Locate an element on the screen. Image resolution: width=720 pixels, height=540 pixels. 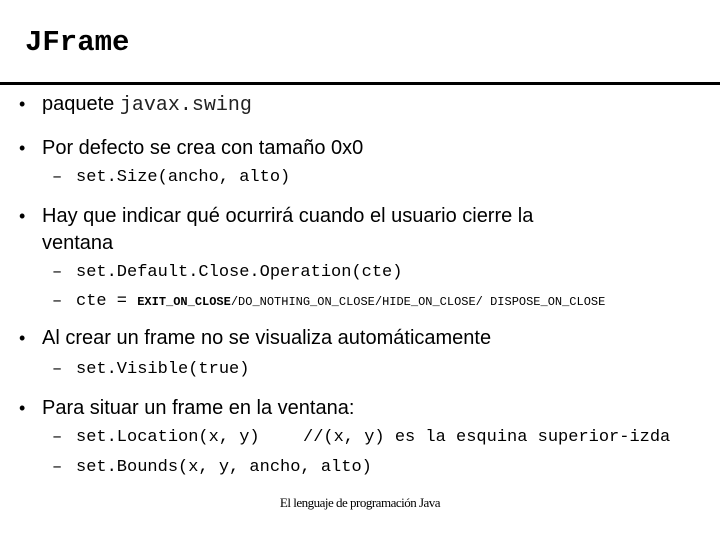
slide-title: JFrame is located at coordinates (77, 42).